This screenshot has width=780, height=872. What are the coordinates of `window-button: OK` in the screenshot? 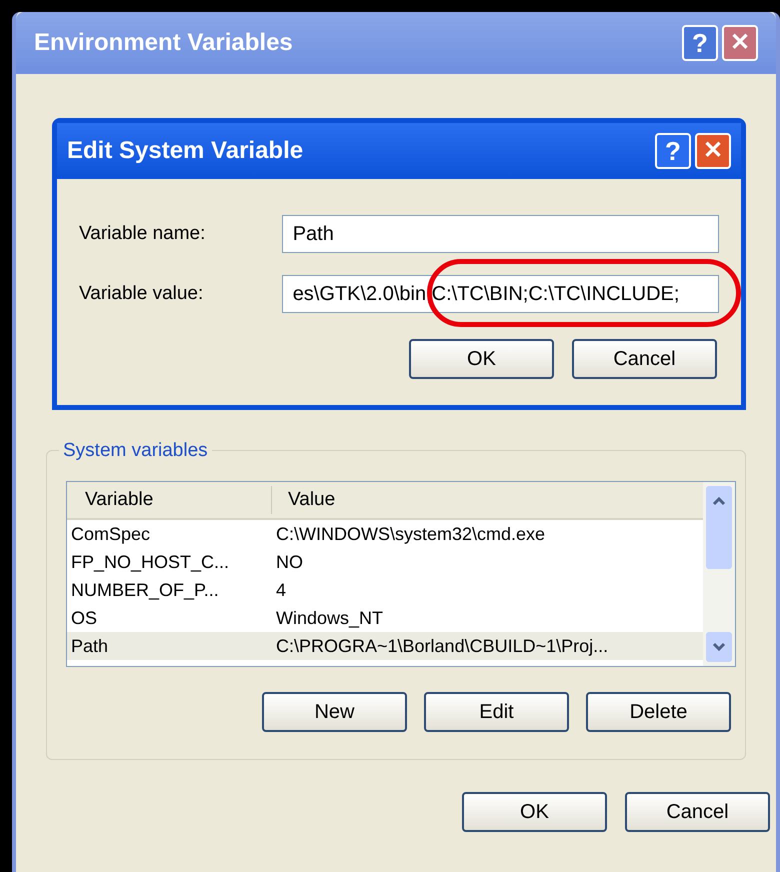 It's located at (534, 812).